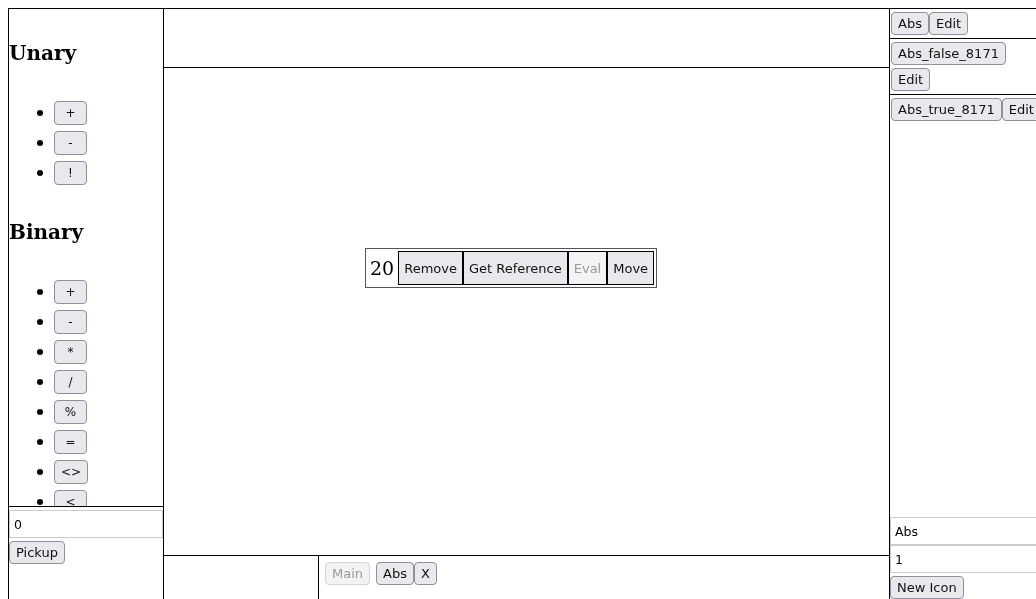 The image size is (1036, 599). I want to click on node-value: 20, so click(382, 268).